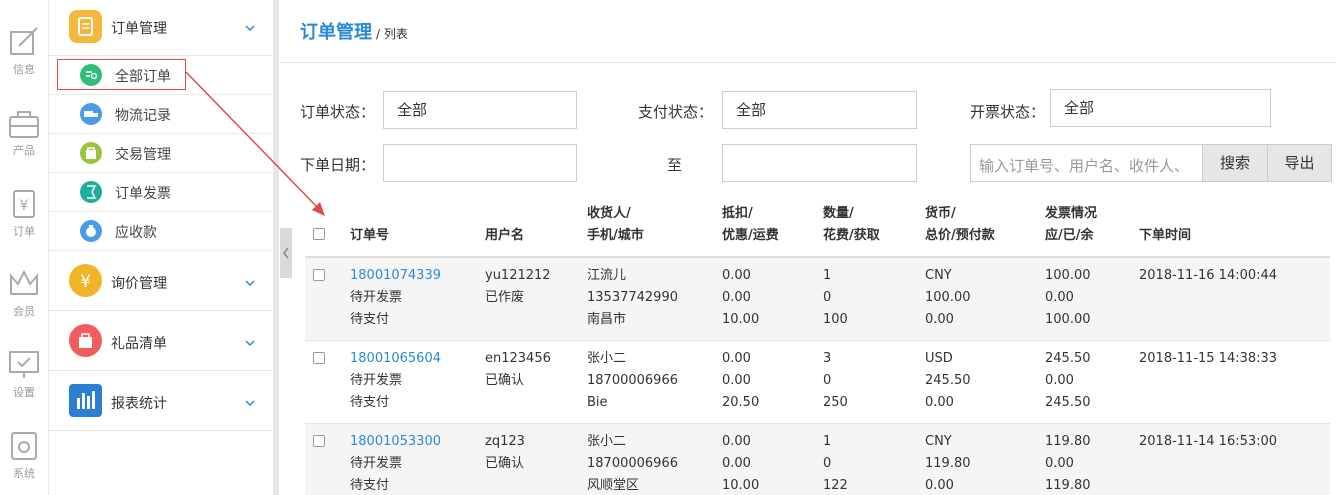 The height and width of the screenshot is (495, 1336). Describe the element at coordinates (370, 235) in the screenshot. I see `col-order-no: 订单号` at that location.